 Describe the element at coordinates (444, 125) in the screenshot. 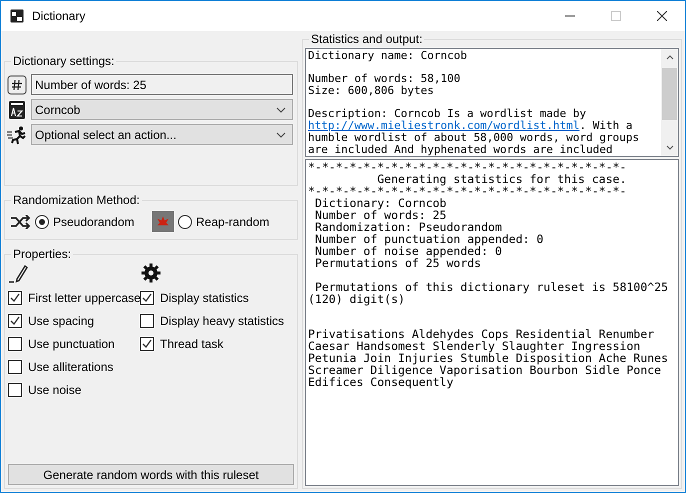

I see `link: http://www.mieliestronk.com/wordlist.html` at that location.